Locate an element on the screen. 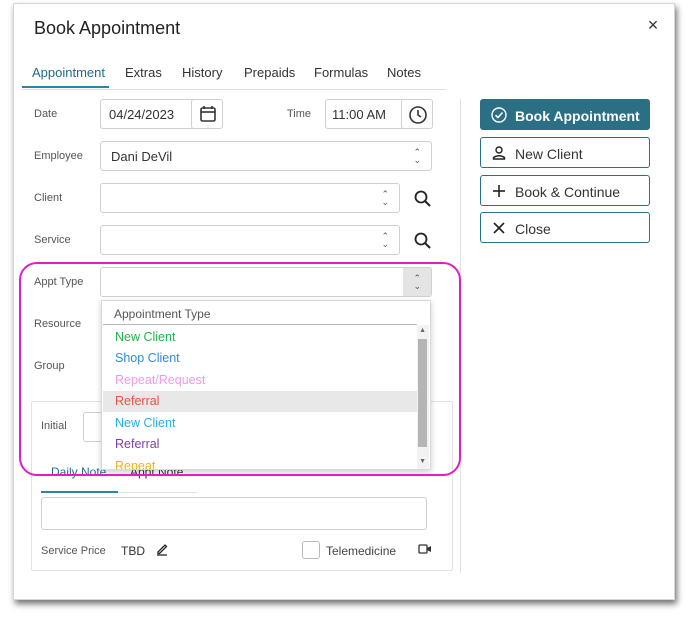 The image size is (688, 626). video-icon is located at coordinates (425, 549).